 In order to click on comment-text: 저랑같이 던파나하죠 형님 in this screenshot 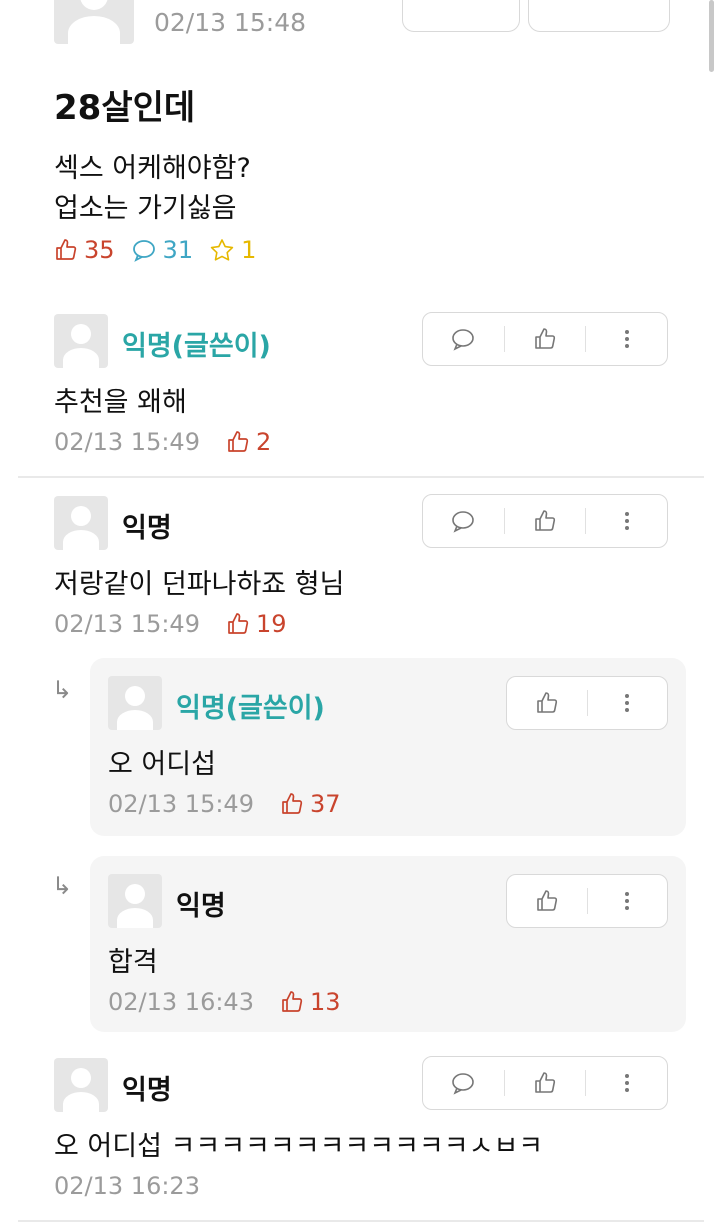, I will do `click(199, 584)`.